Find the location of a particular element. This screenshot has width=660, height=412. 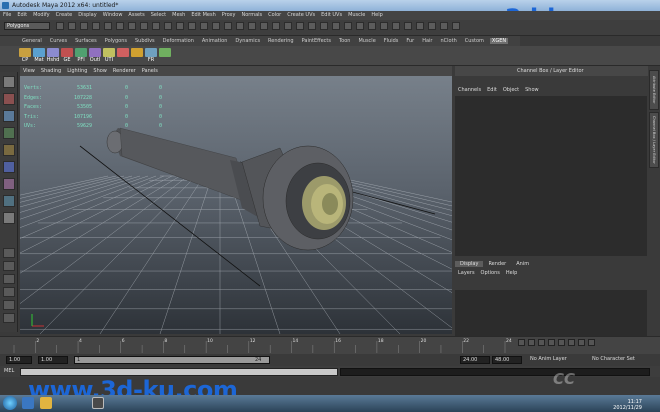

range-bar: 1 24 is located at coordinates (172, 360).